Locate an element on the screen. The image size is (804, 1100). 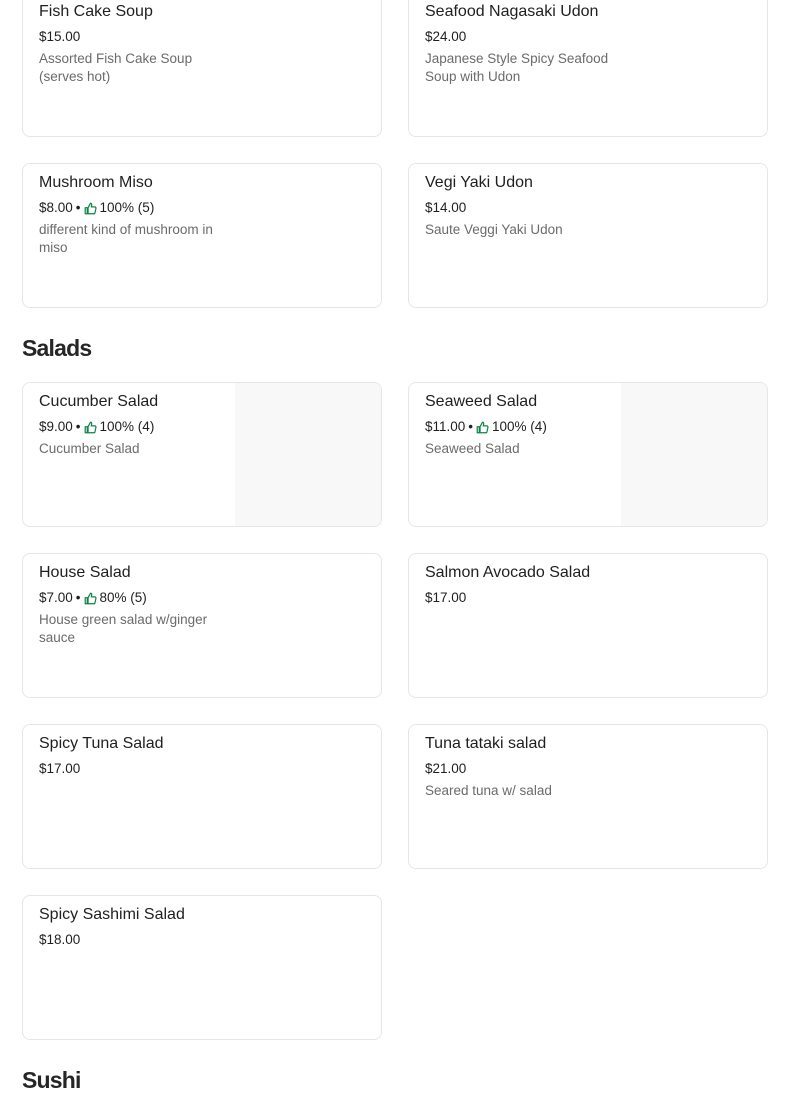
item-description: Seaweed Salad is located at coordinates (472, 448).